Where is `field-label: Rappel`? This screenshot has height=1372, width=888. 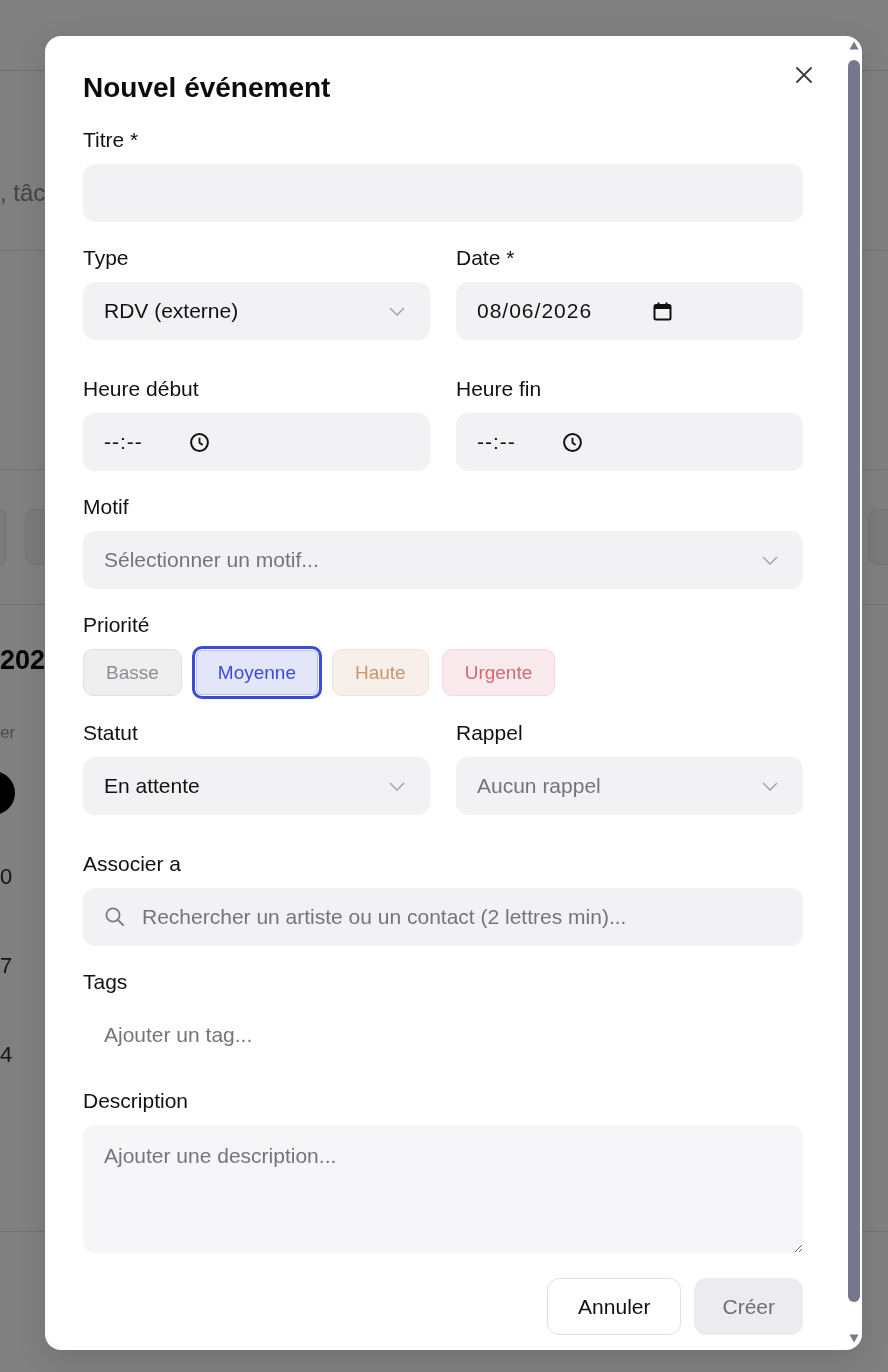
field-label: Rappel is located at coordinates (489, 733).